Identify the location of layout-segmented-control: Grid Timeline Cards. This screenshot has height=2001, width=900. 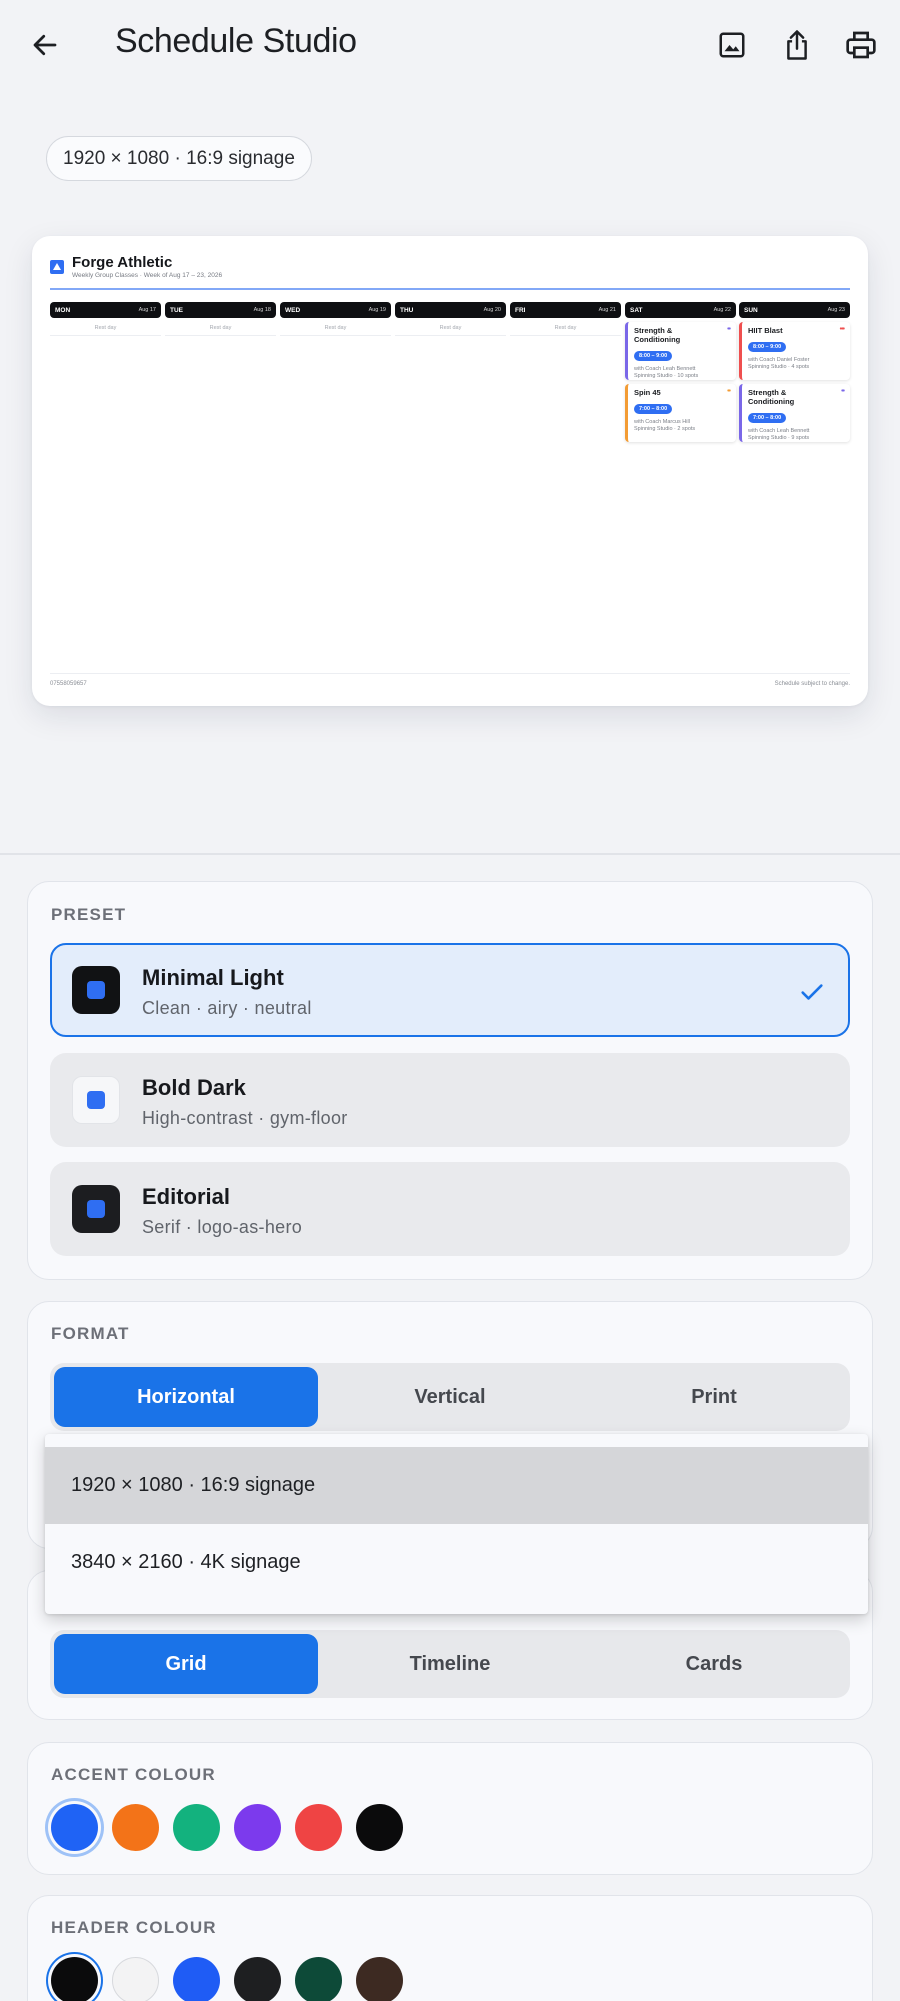
(450, 1664).